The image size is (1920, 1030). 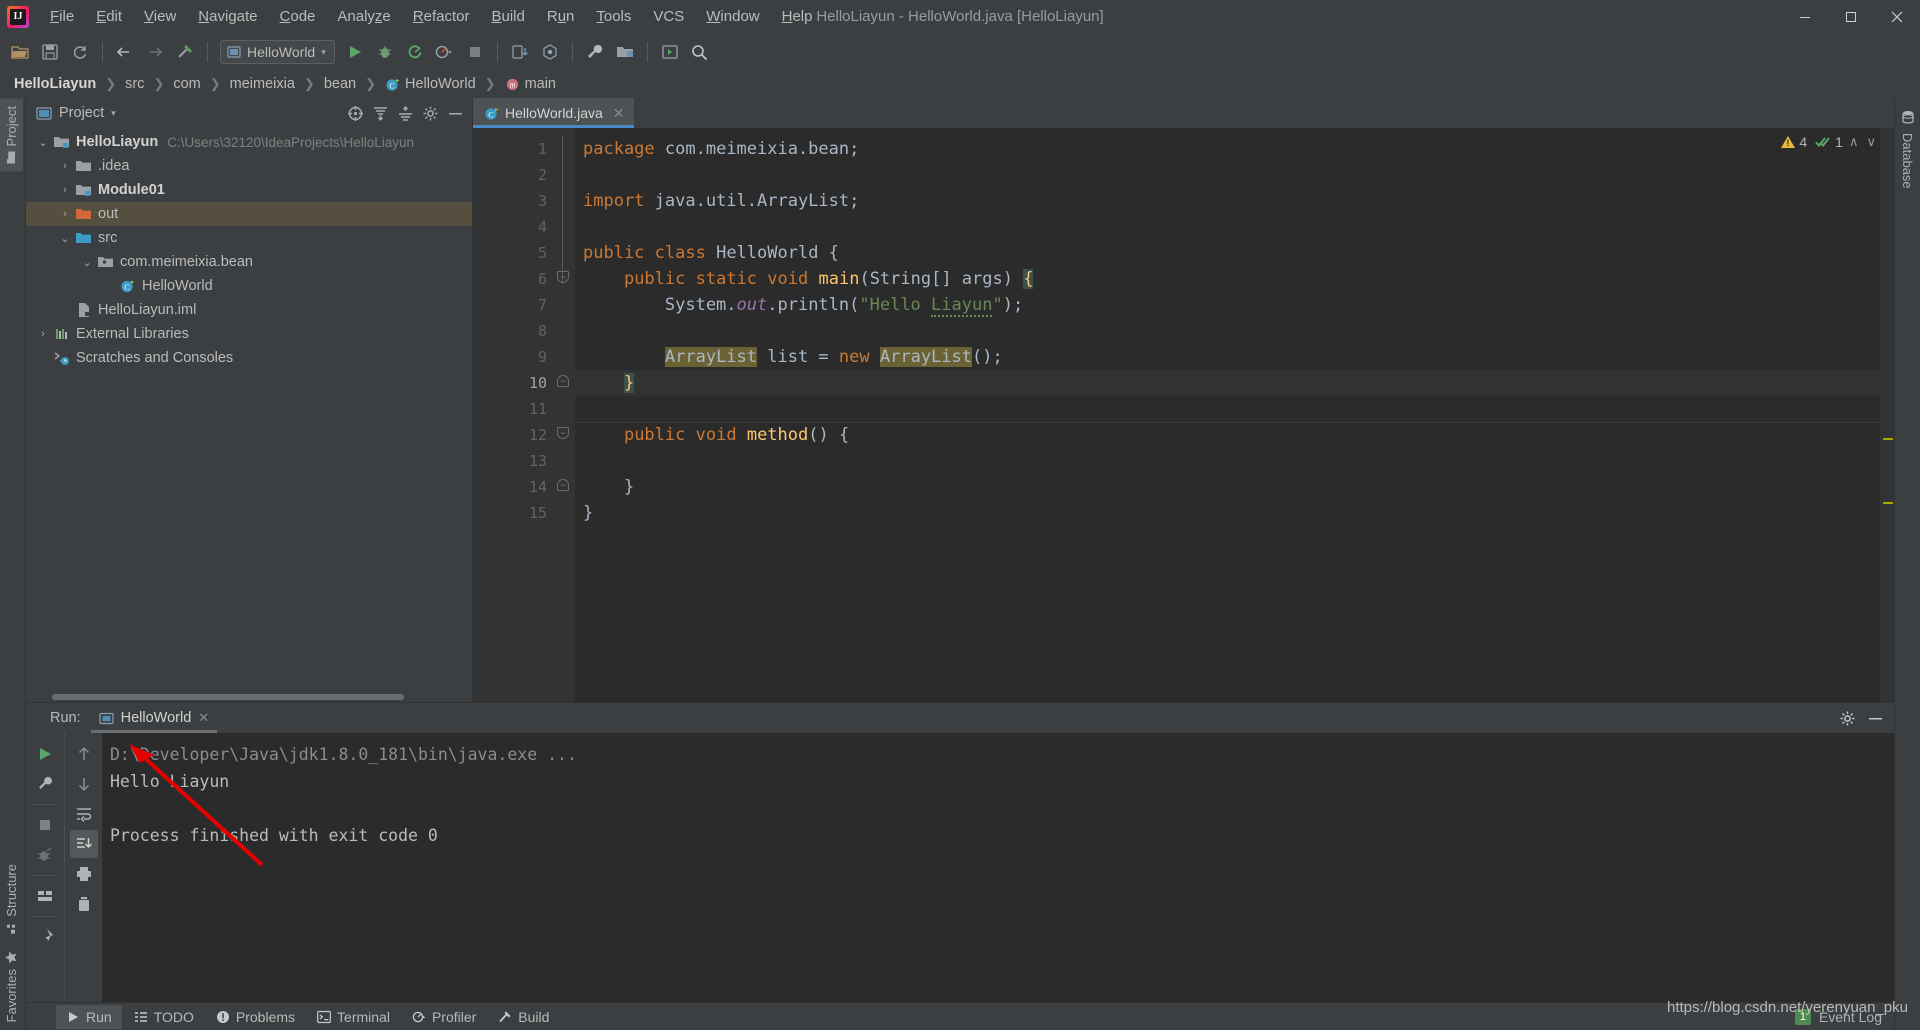 What do you see at coordinates (45, 896) in the screenshot?
I see `layout-icon` at bounding box center [45, 896].